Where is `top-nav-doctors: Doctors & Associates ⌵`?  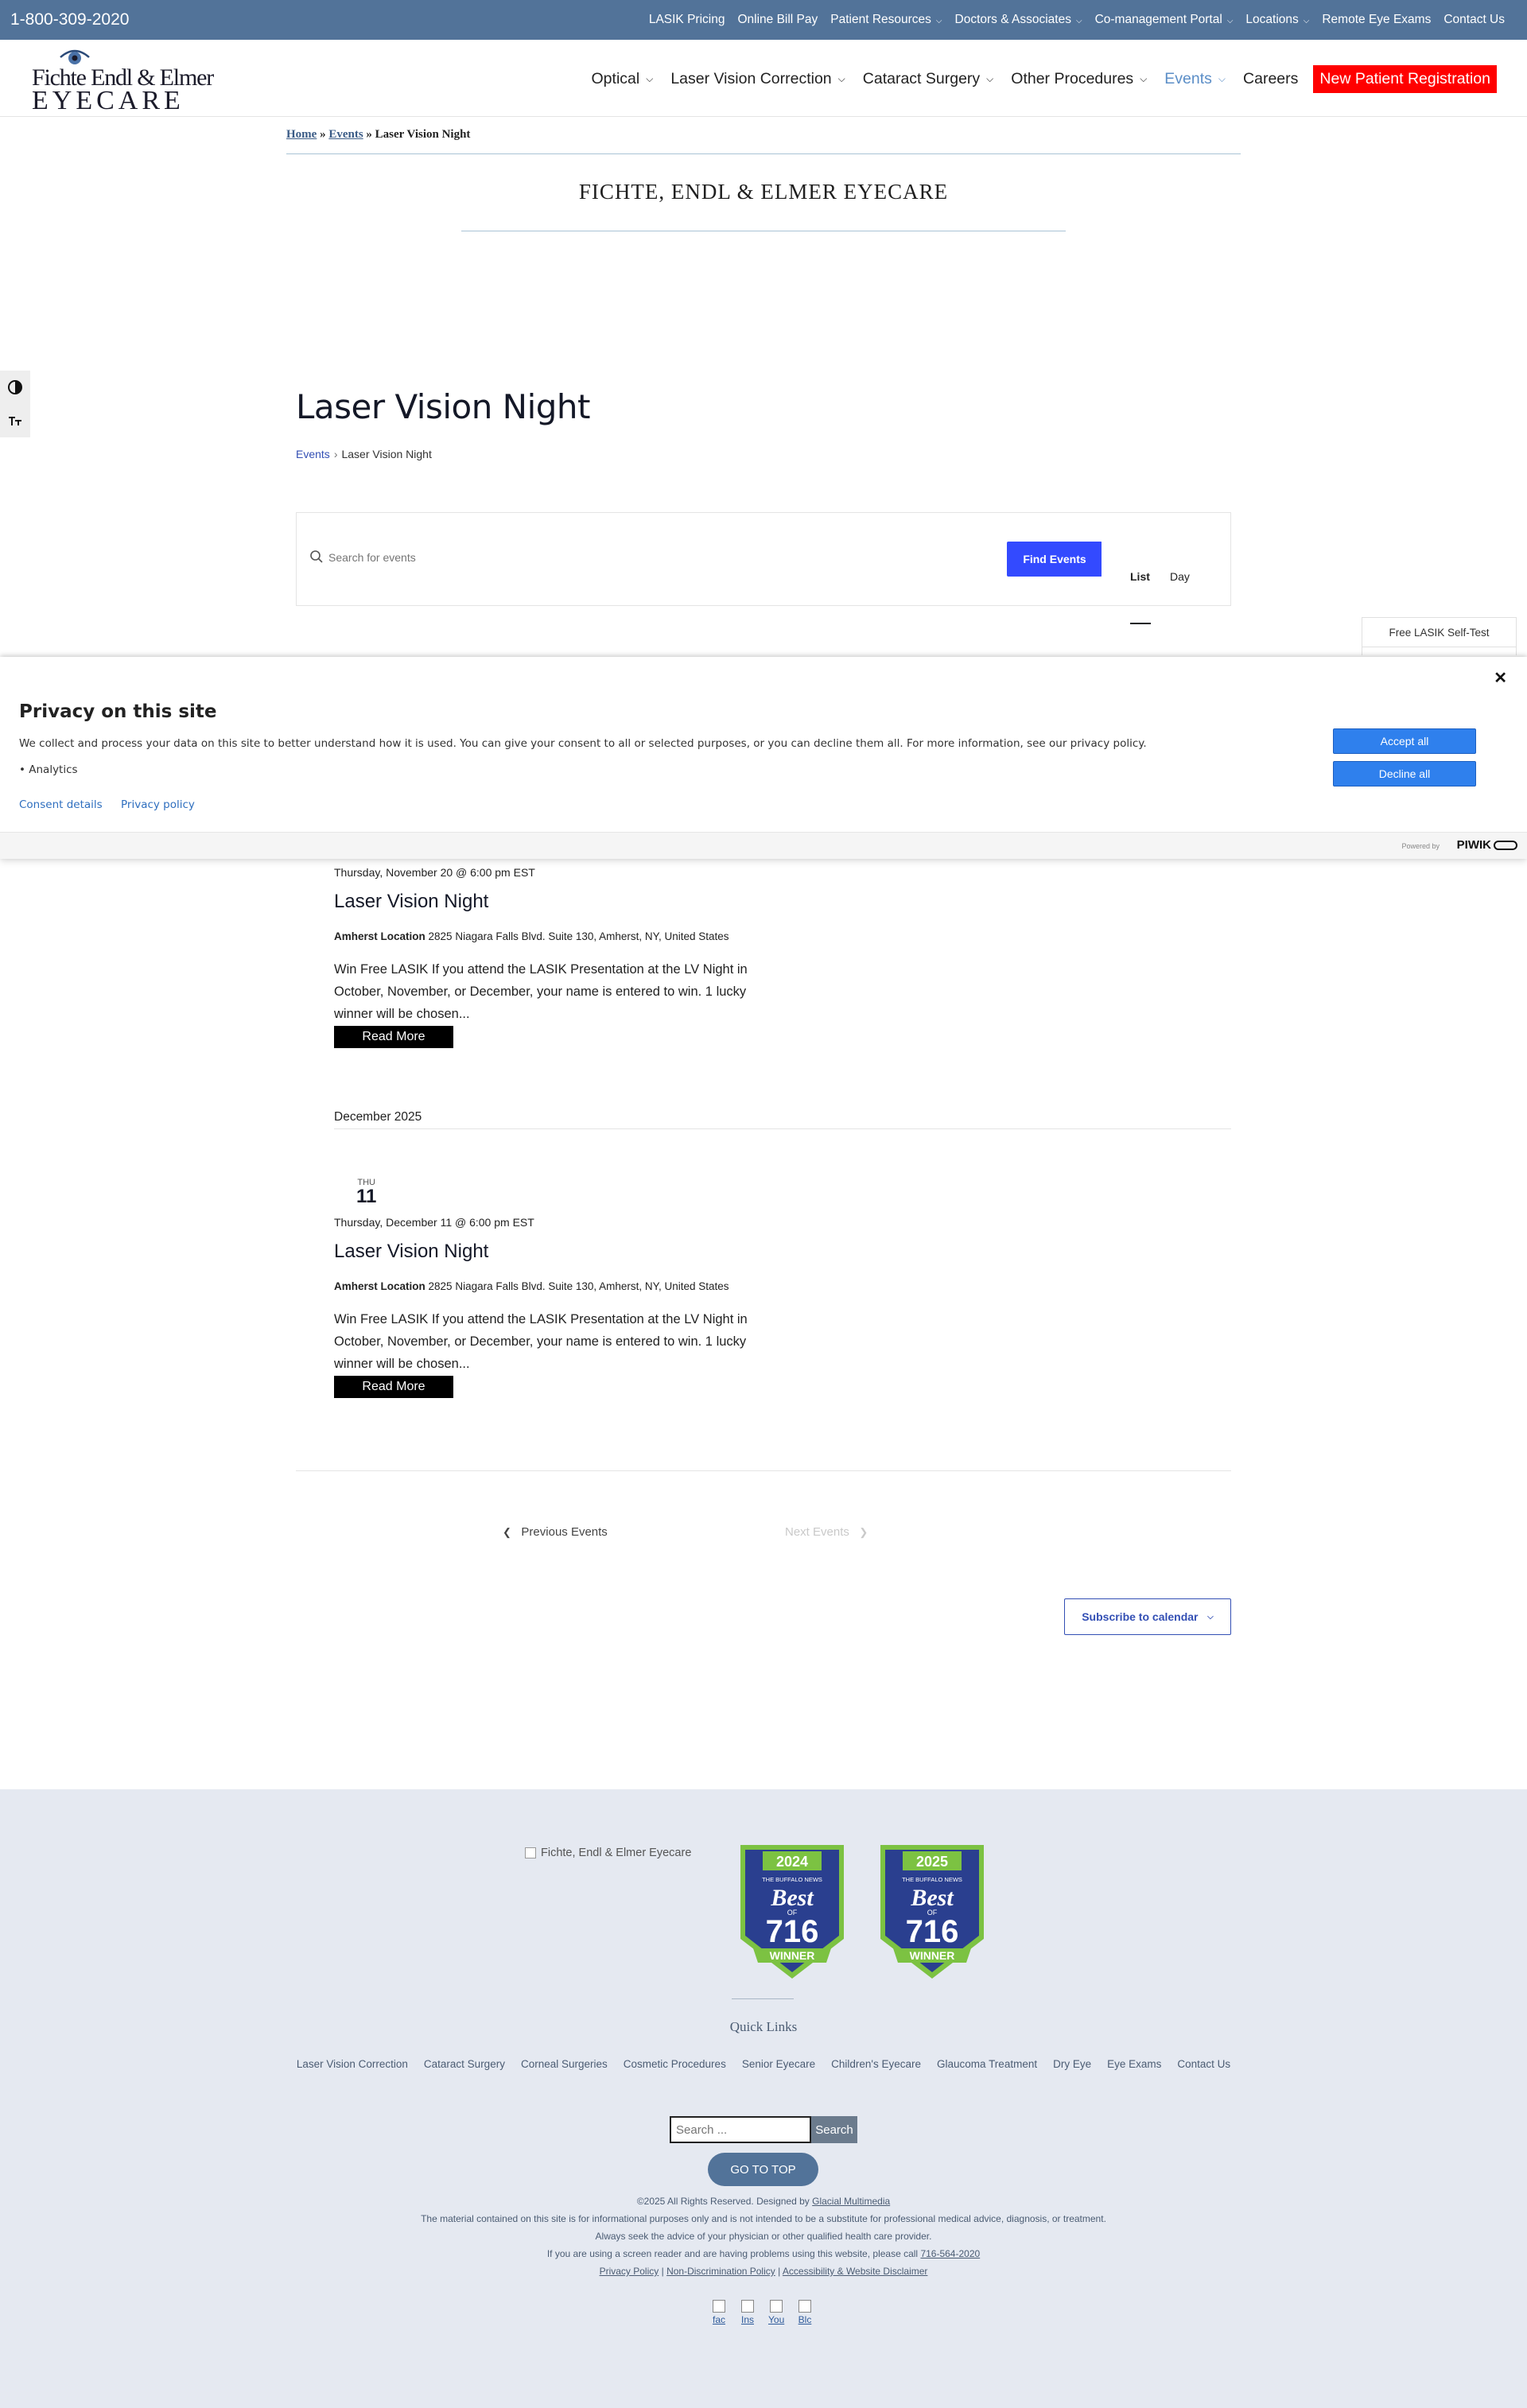 top-nav-doctors: Doctors & Associates ⌵ is located at coordinates (1019, 20).